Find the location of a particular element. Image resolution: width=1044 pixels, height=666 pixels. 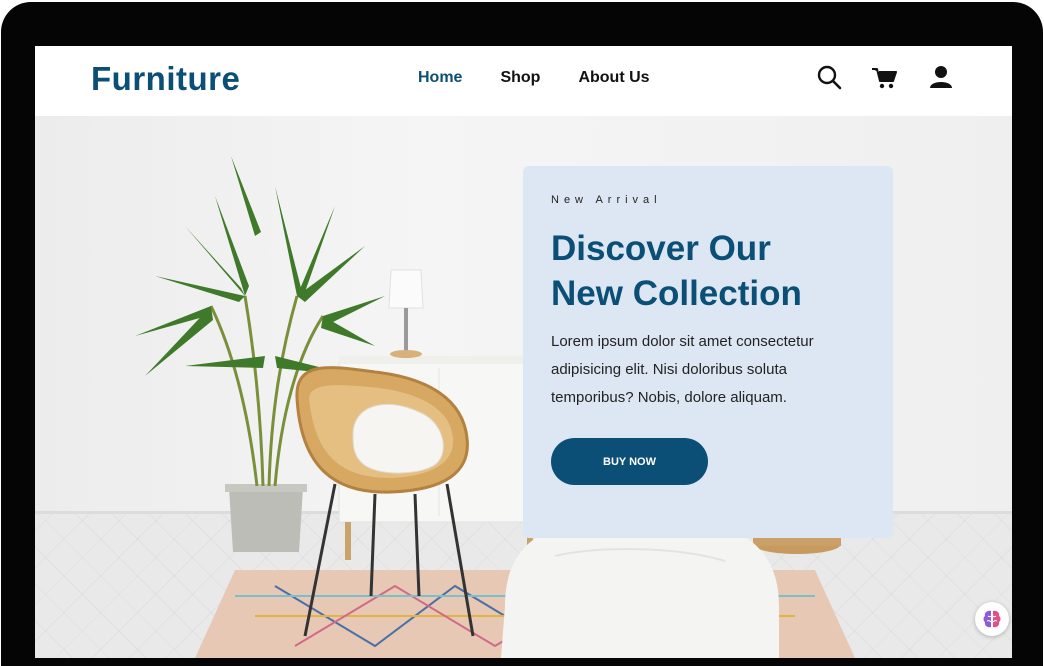

hero-title: Discover Our New Collection is located at coordinates (716, 271).